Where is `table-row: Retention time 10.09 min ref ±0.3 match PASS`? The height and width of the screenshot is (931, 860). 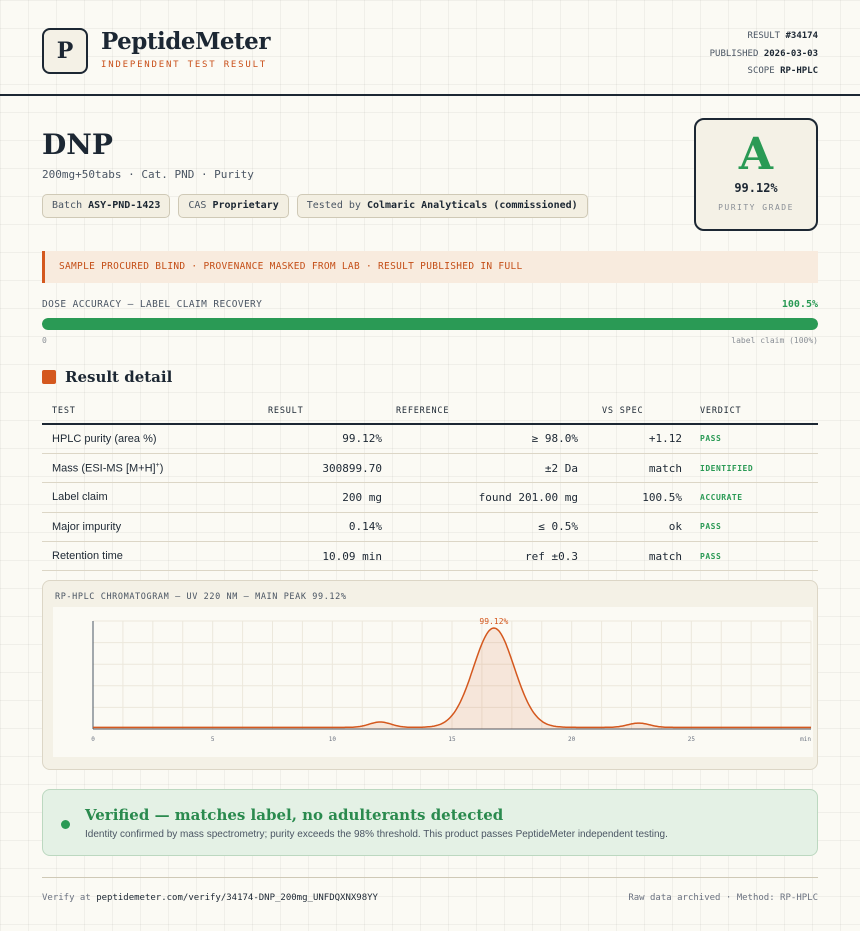 table-row: Retention time 10.09 min ref ±0.3 match PASS is located at coordinates (430, 556).